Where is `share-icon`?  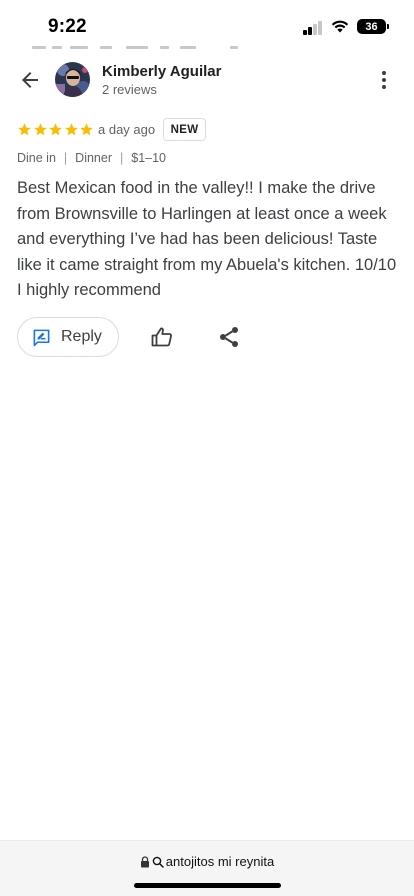
share-icon is located at coordinates (229, 337).